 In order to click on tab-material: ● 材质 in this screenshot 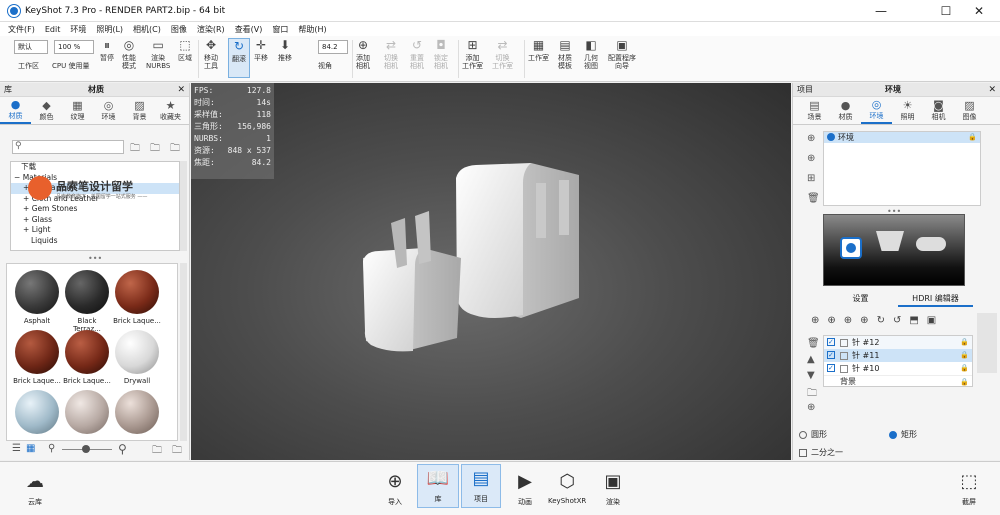, I will do `click(845, 110)`.